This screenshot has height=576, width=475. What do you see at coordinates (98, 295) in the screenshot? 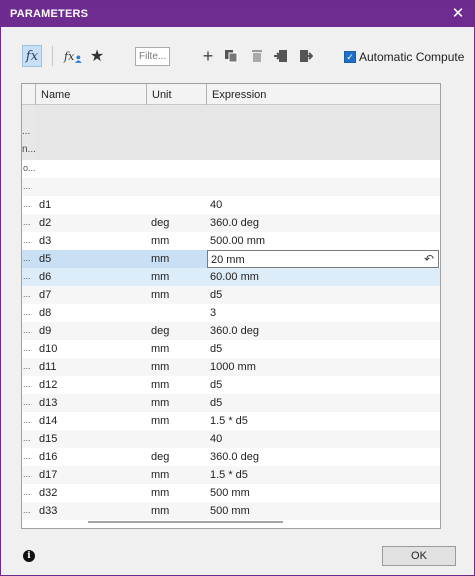
I see `param-name: d7` at bounding box center [98, 295].